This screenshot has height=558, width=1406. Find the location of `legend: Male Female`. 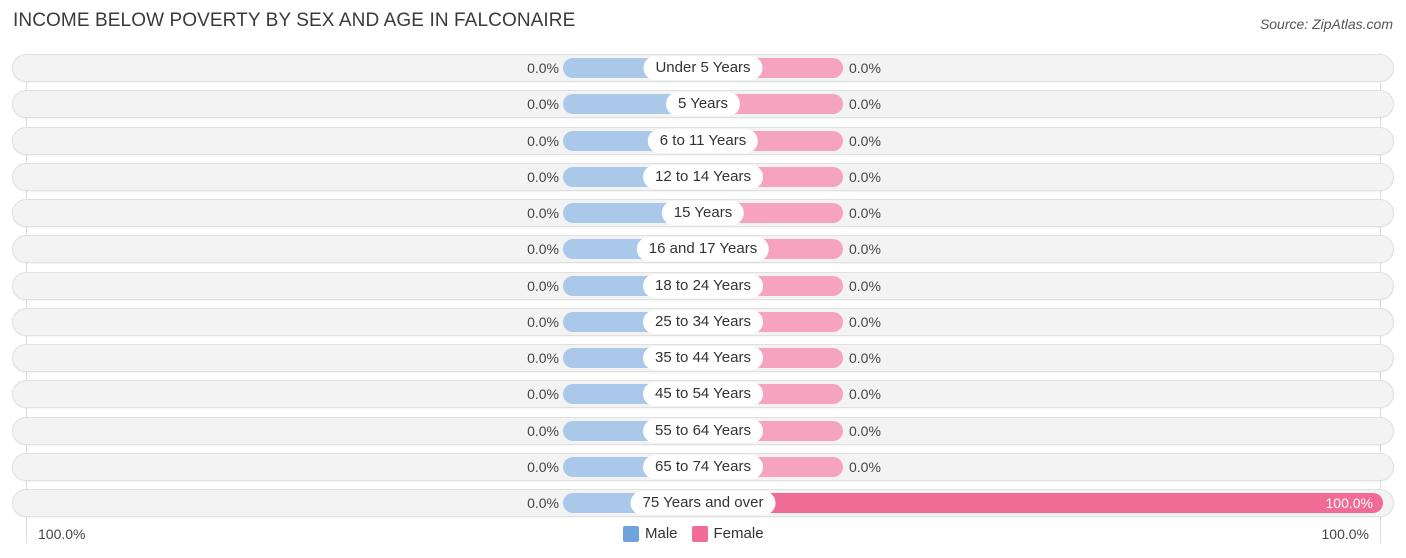

legend: Male Female is located at coordinates (700, 533).